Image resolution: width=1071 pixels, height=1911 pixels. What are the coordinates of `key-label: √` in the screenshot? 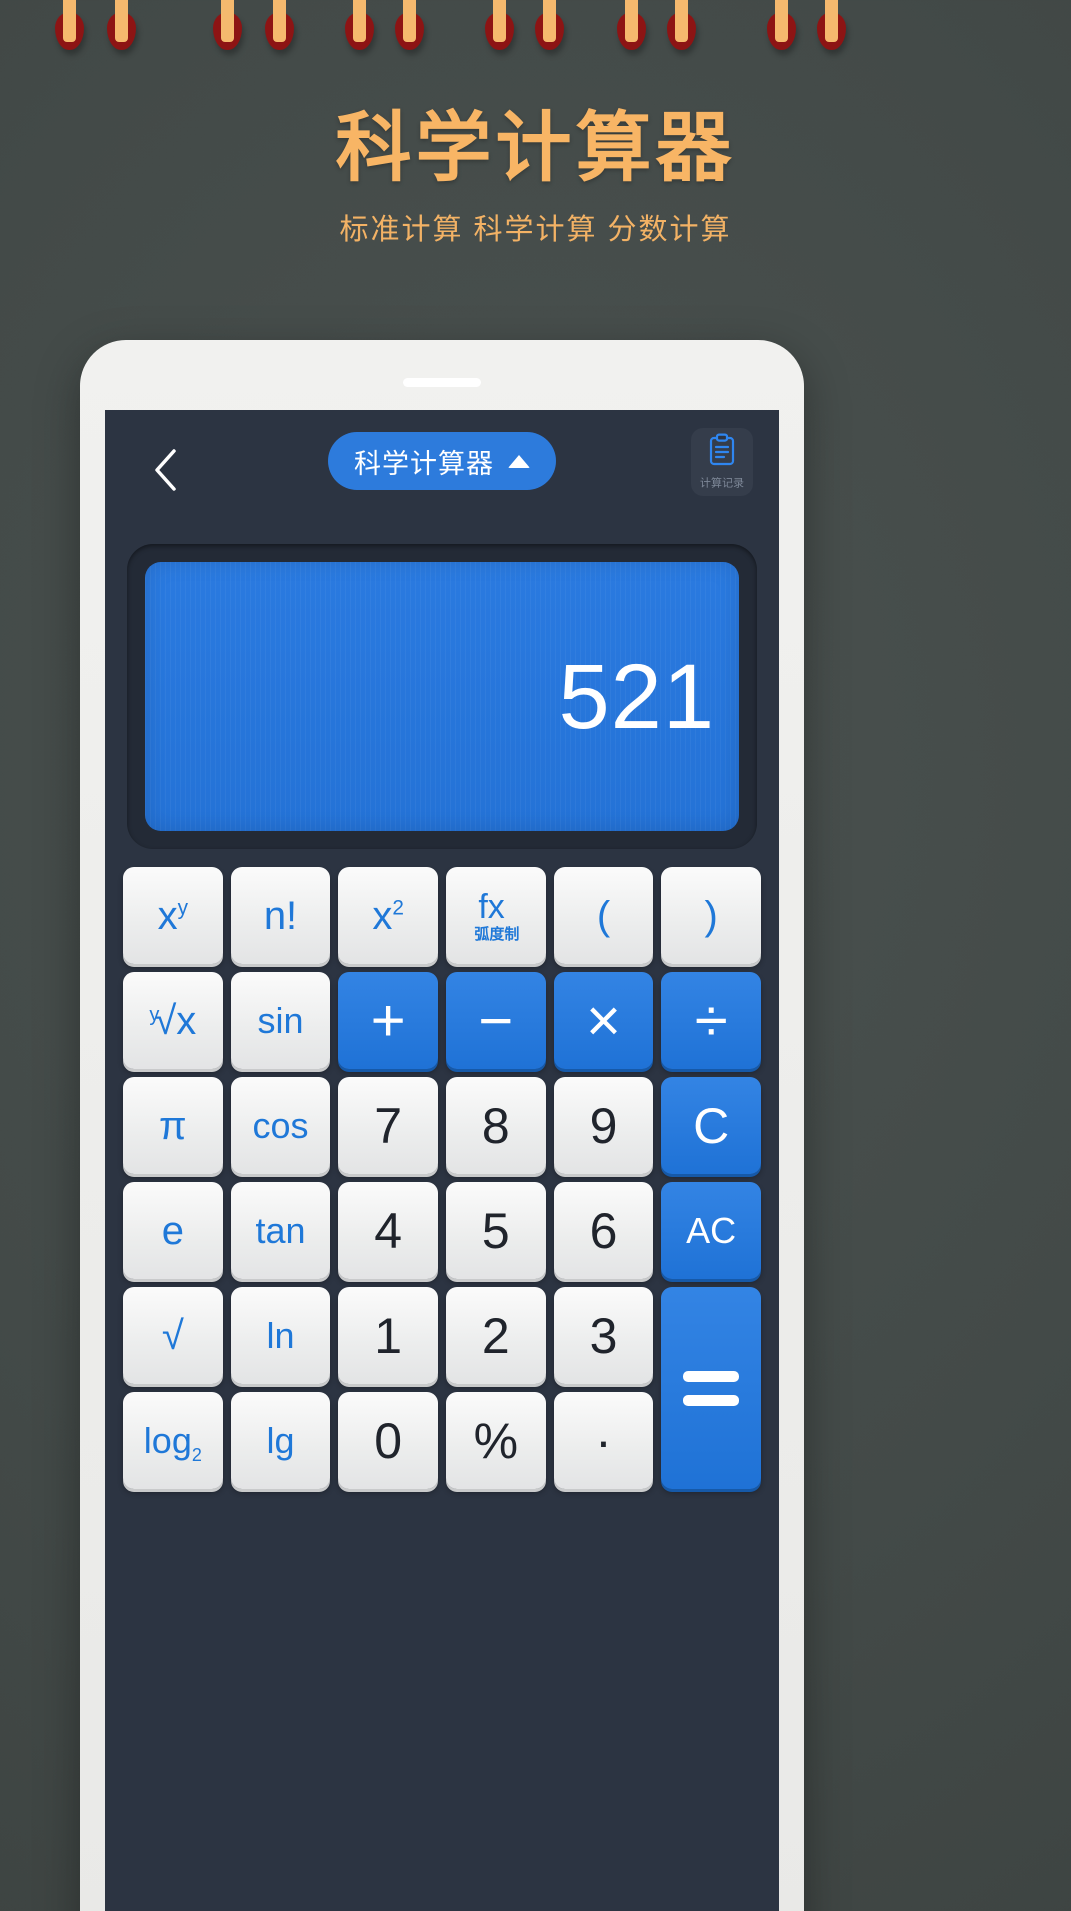 It's located at (172, 1335).